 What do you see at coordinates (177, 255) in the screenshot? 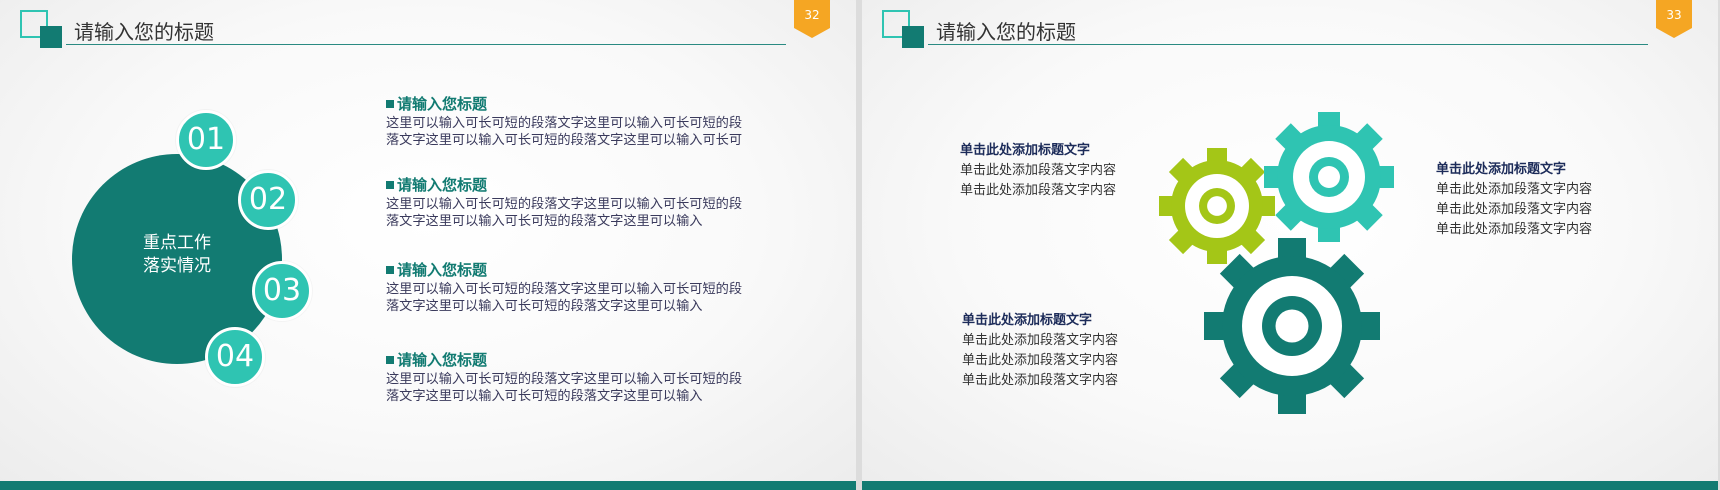
I see `center-label: 重点工作 落实情况` at bounding box center [177, 255].